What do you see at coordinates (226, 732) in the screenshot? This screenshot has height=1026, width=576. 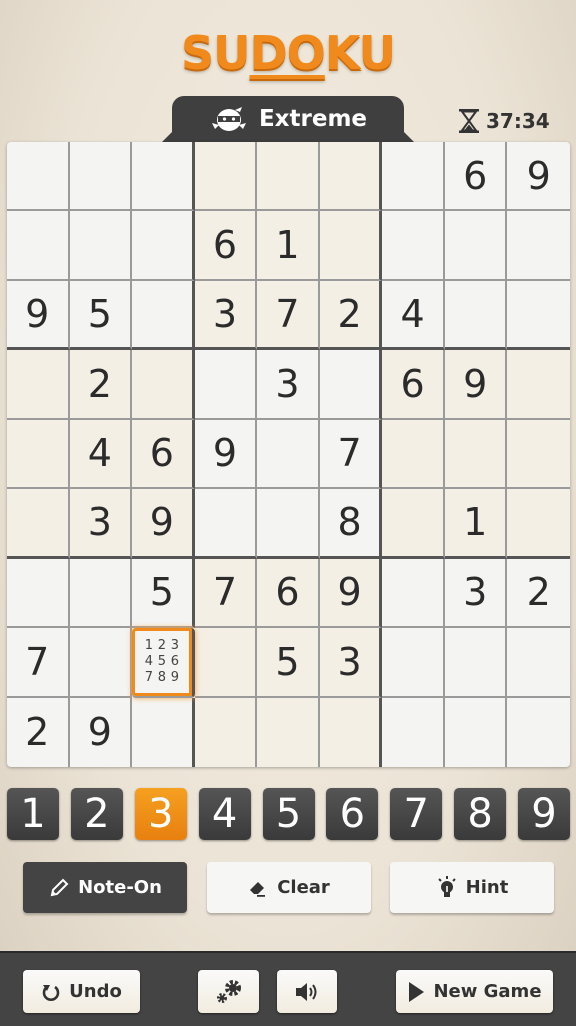 I see `board-cell-r9c4` at bounding box center [226, 732].